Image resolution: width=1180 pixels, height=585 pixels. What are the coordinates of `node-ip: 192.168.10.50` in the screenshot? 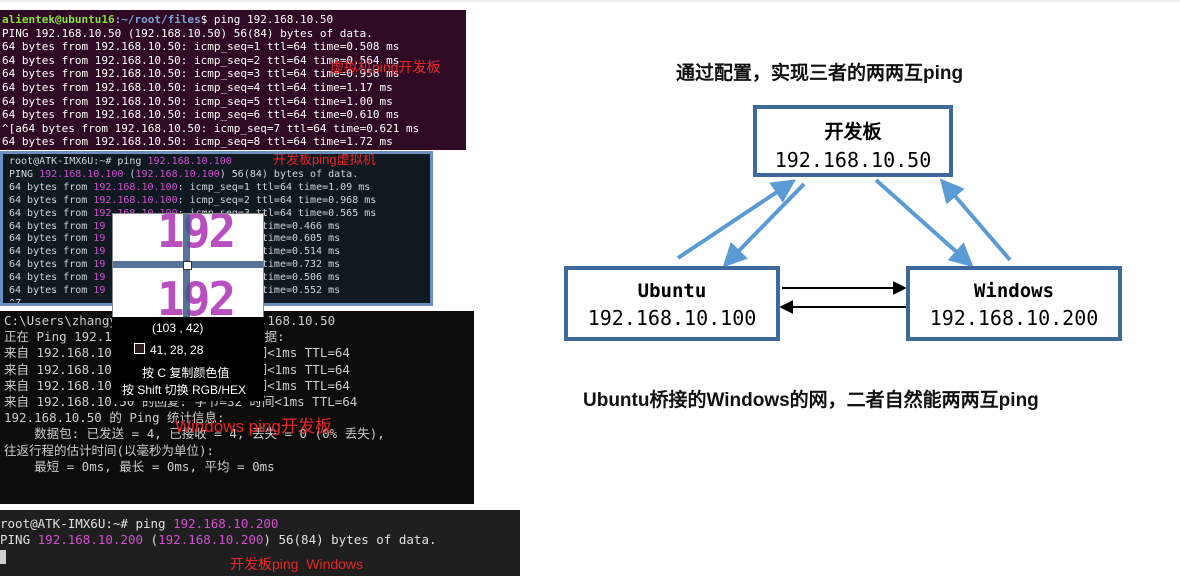 It's located at (853, 160).